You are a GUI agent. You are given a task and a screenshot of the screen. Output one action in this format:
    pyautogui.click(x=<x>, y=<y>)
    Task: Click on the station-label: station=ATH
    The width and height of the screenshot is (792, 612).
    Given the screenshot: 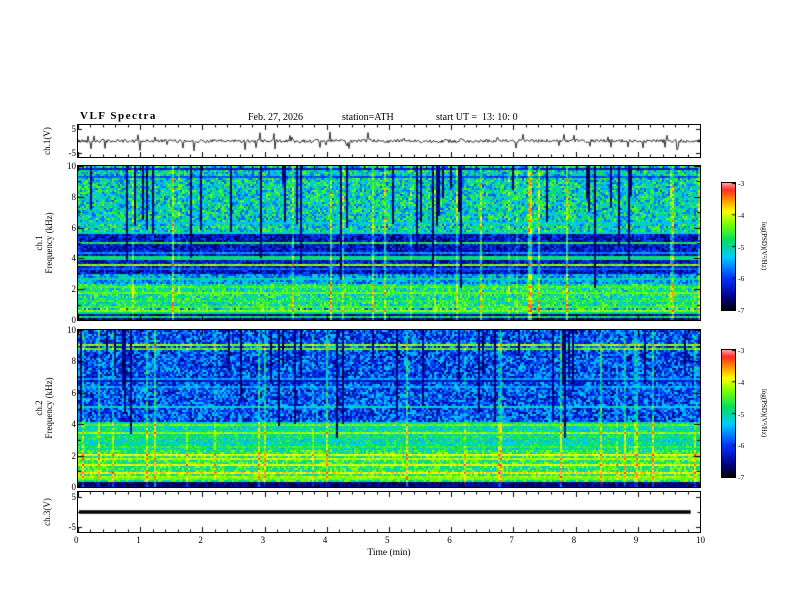 What is the action you would take?
    pyautogui.click(x=368, y=117)
    